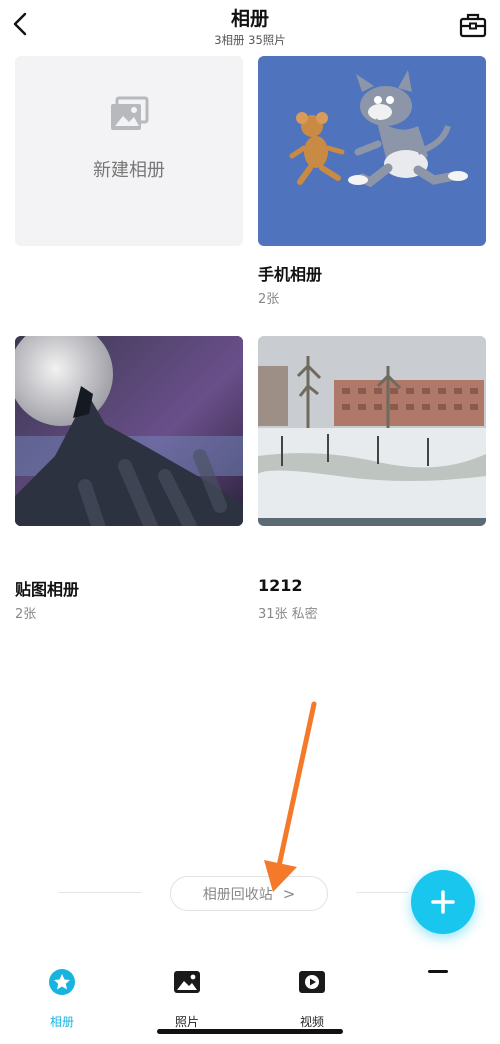  Describe the element at coordinates (62, 982) in the screenshot. I see `album-icon` at that location.